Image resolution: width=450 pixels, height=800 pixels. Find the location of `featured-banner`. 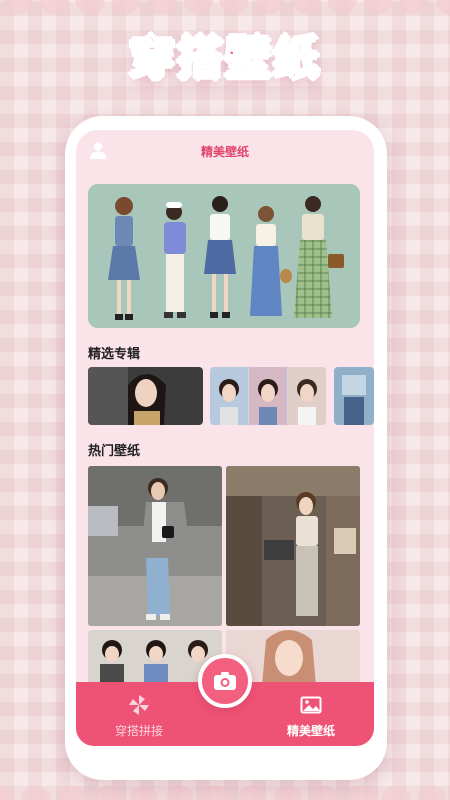

featured-banner is located at coordinates (224, 256).